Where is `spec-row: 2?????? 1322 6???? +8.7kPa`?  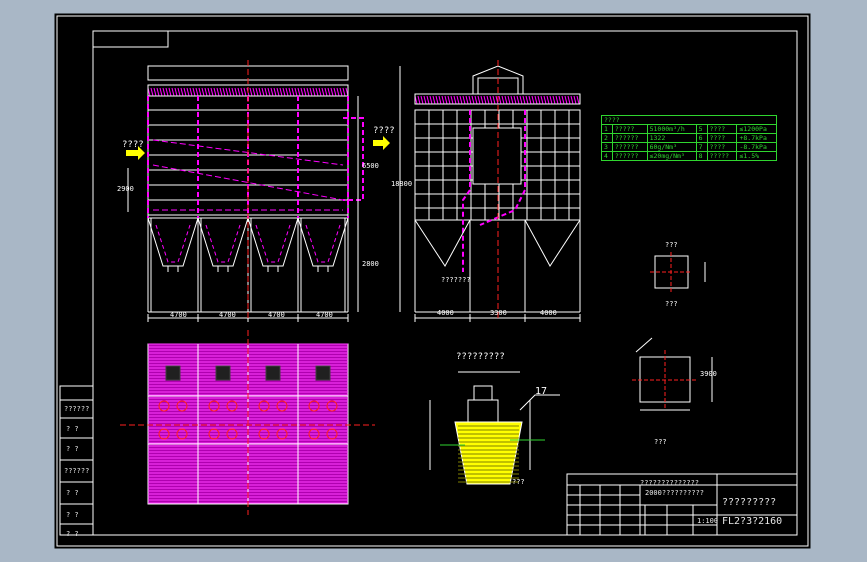 spec-row: 2?????? 1322 6???? +8.7kPa is located at coordinates (689, 138).